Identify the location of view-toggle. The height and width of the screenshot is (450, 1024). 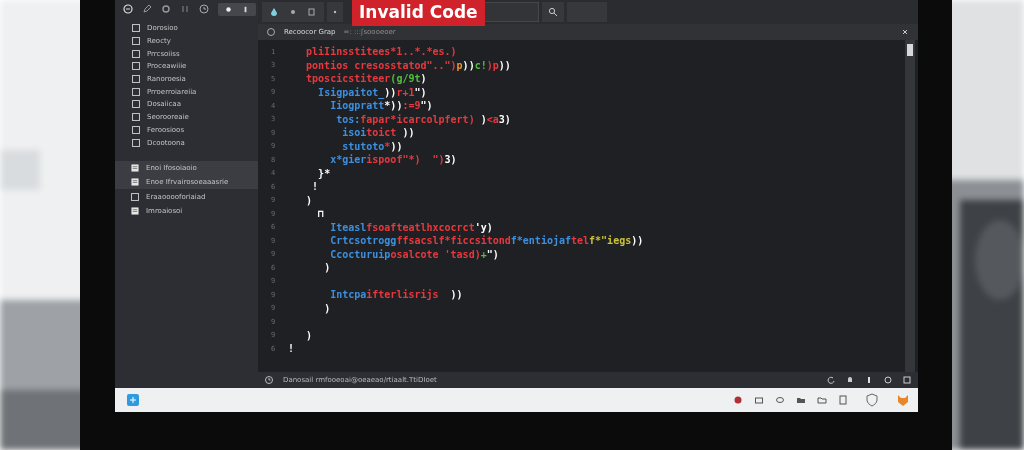
(237, 9).